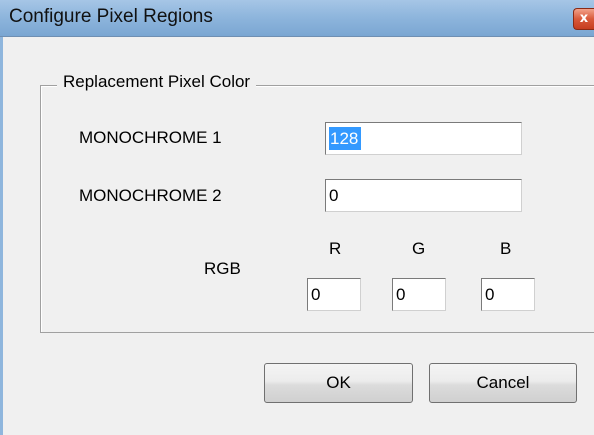  Describe the element at coordinates (297, 18) in the screenshot. I see `title-bar: Configure Pixel Regions x` at that location.